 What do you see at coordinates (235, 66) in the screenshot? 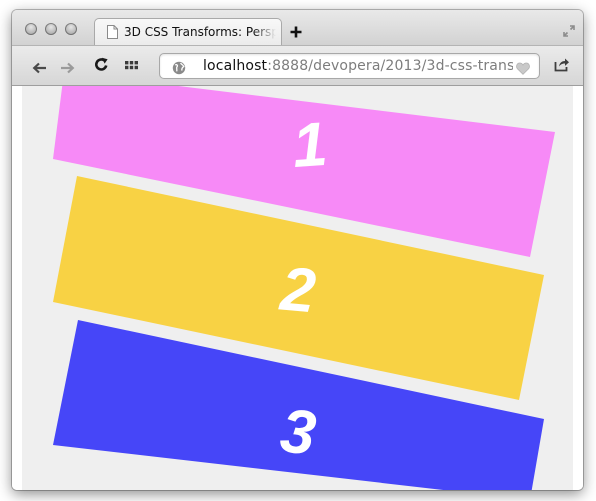
I see `url-host: localhost` at bounding box center [235, 66].